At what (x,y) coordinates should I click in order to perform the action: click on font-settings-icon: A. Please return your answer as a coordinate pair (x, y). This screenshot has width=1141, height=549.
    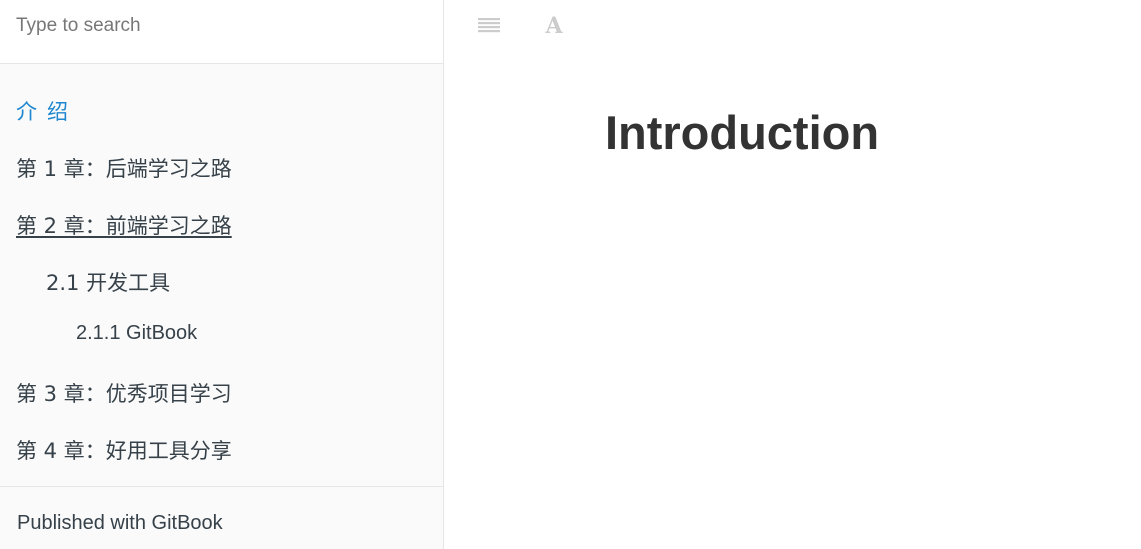
    Looking at the image, I should click on (554, 26).